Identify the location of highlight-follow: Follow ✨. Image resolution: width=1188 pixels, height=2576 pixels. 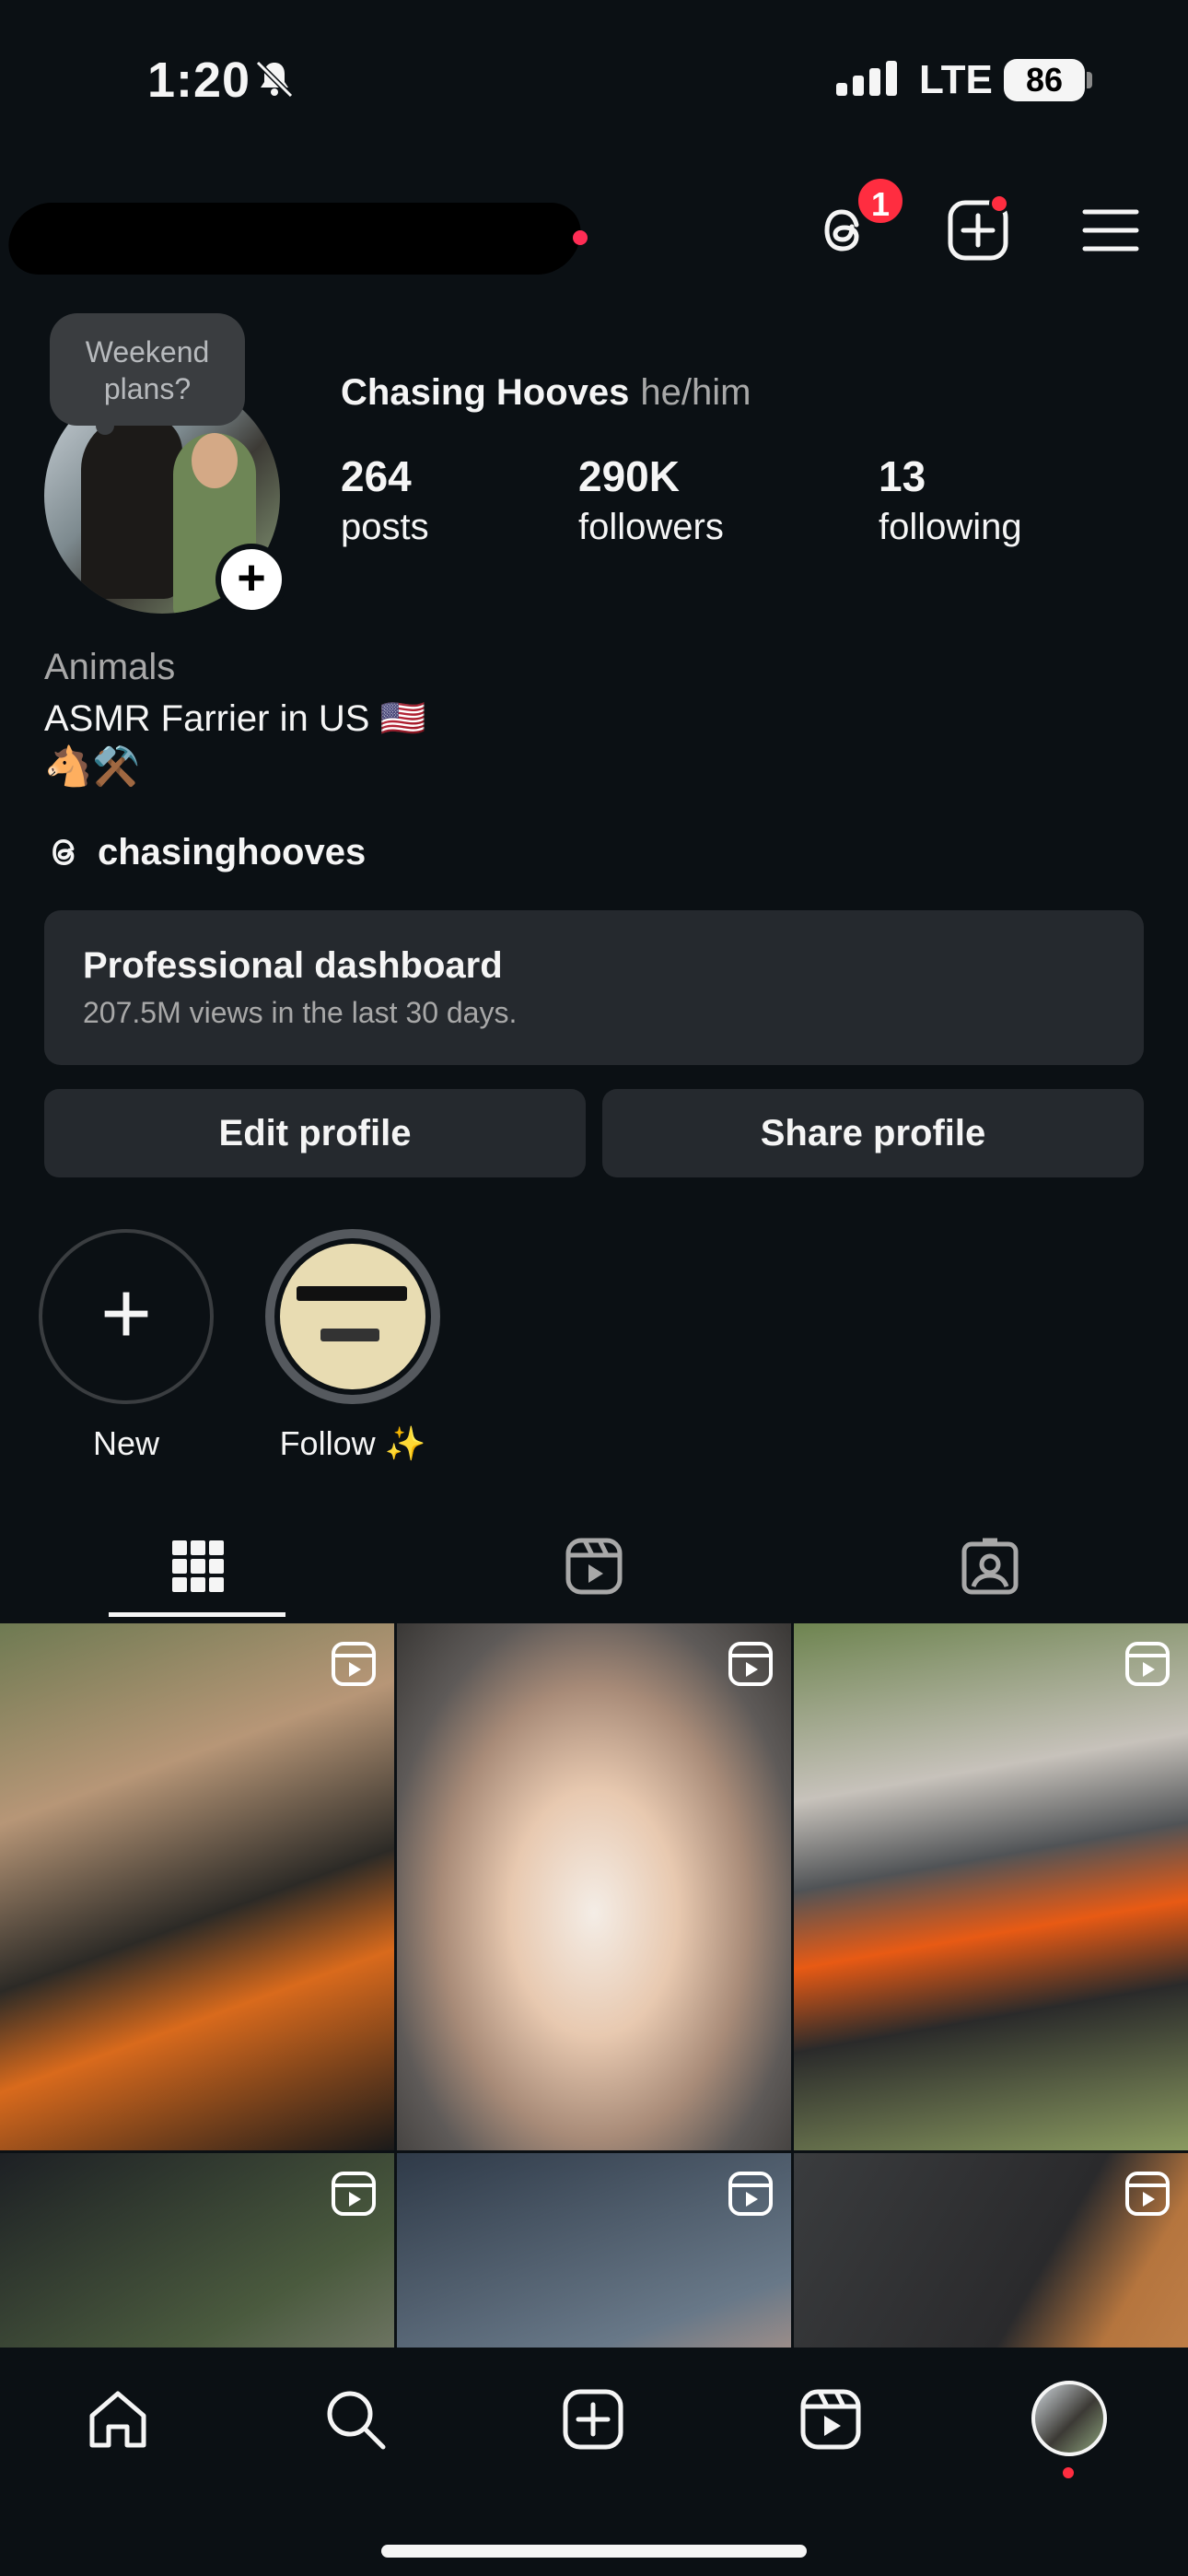
(352, 1346).